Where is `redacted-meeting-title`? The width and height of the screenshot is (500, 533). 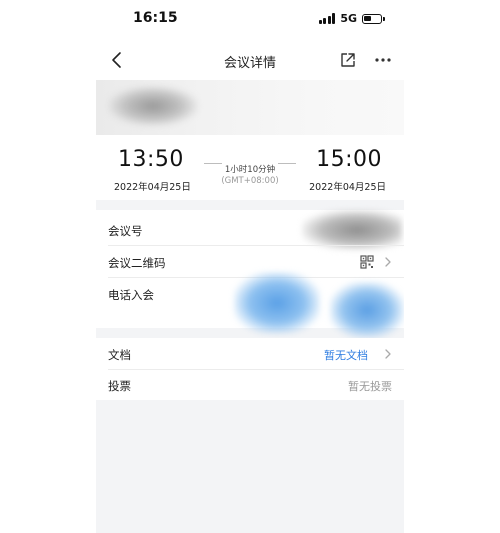
redacted-meeting-title is located at coordinates (153, 106).